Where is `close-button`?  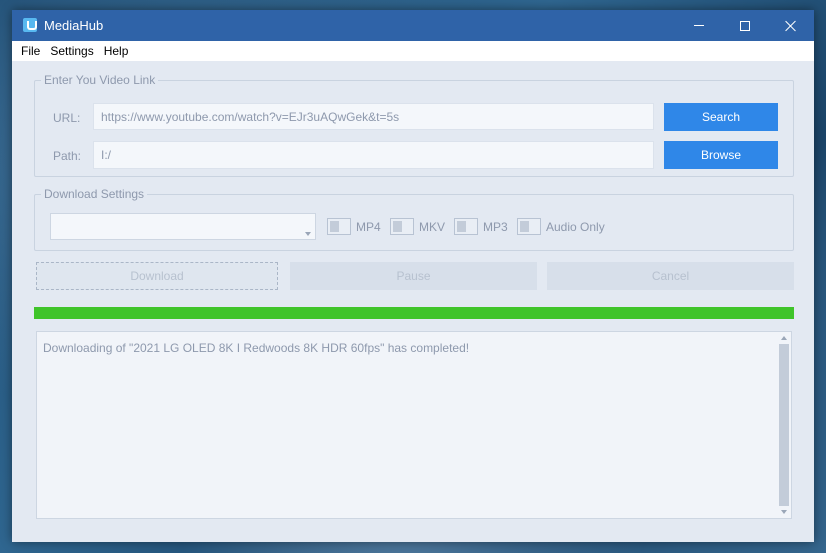
close-button is located at coordinates (791, 25).